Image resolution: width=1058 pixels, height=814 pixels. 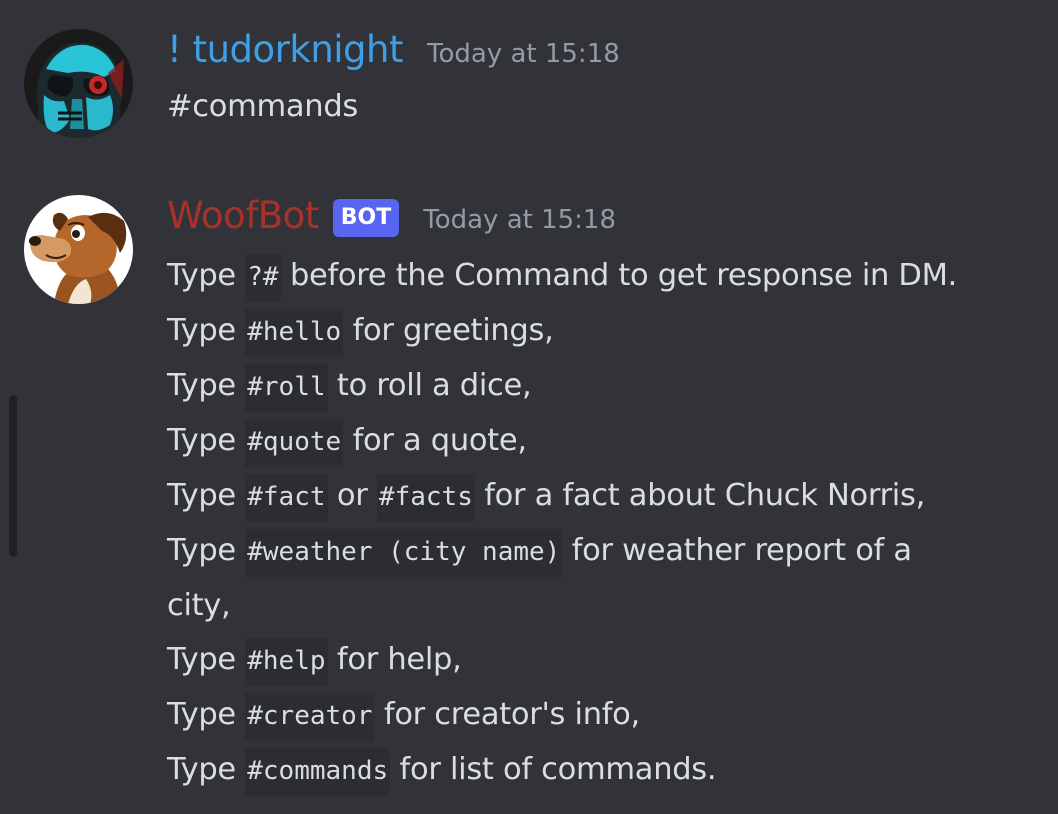 What do you see at coordinates (243, 215) in the screenshot?
I see `username: WoofBot` at bounding box center [243, 215].